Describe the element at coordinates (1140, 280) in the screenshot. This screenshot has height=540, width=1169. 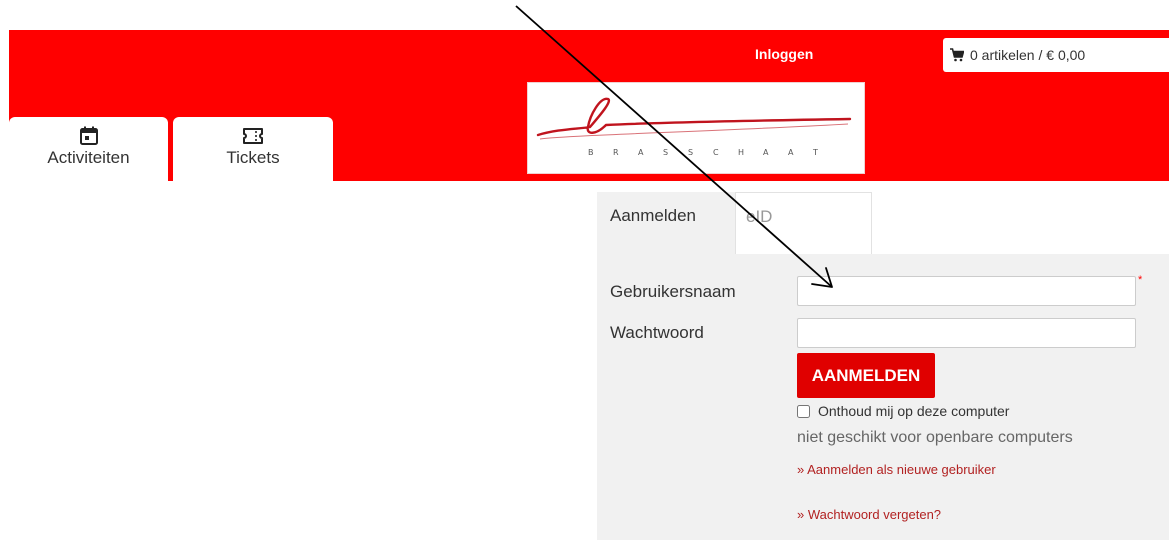
I see `required-marker: *` at that location.